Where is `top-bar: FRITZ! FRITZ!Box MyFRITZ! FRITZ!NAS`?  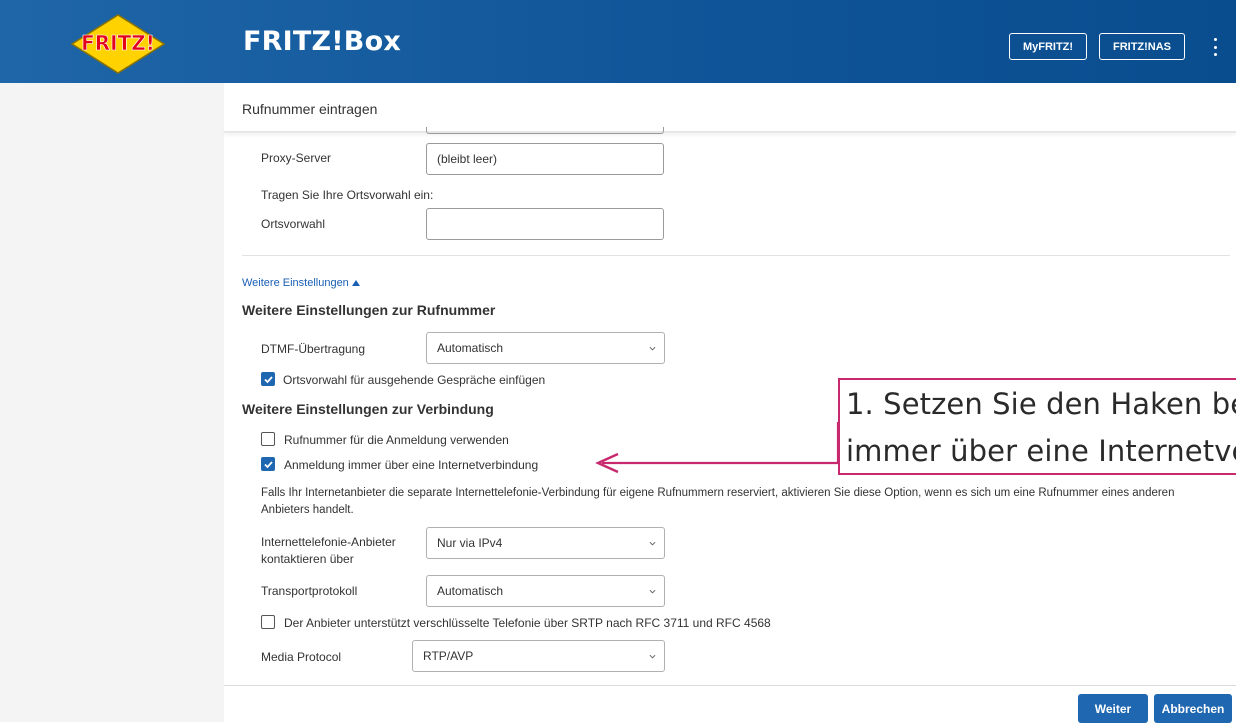
top-bar: FRITZ! FRITZ!Box MyFRITZ! FRITZ!NAS is located at coordinates (618, 41).